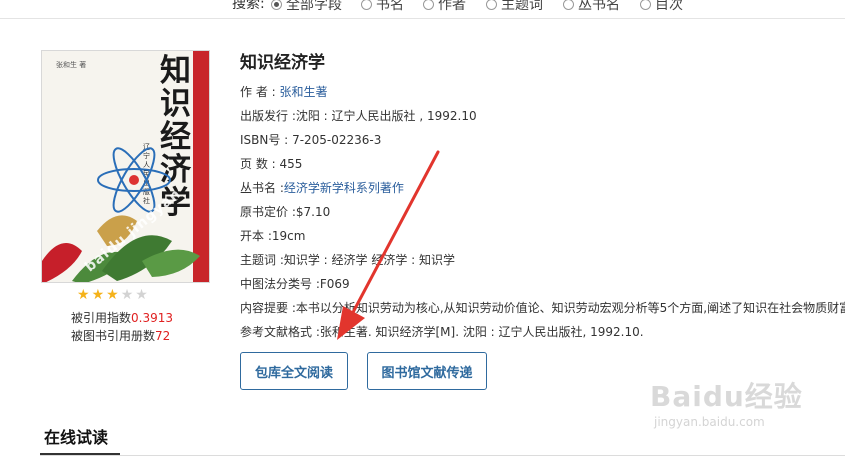 The height and width of the screenshot is (462, 845). What do you see at coordinates (314, 6) in the screenshot?
I see `radio-all-fields-label: 全部字段` at bounding box center [314, 6].